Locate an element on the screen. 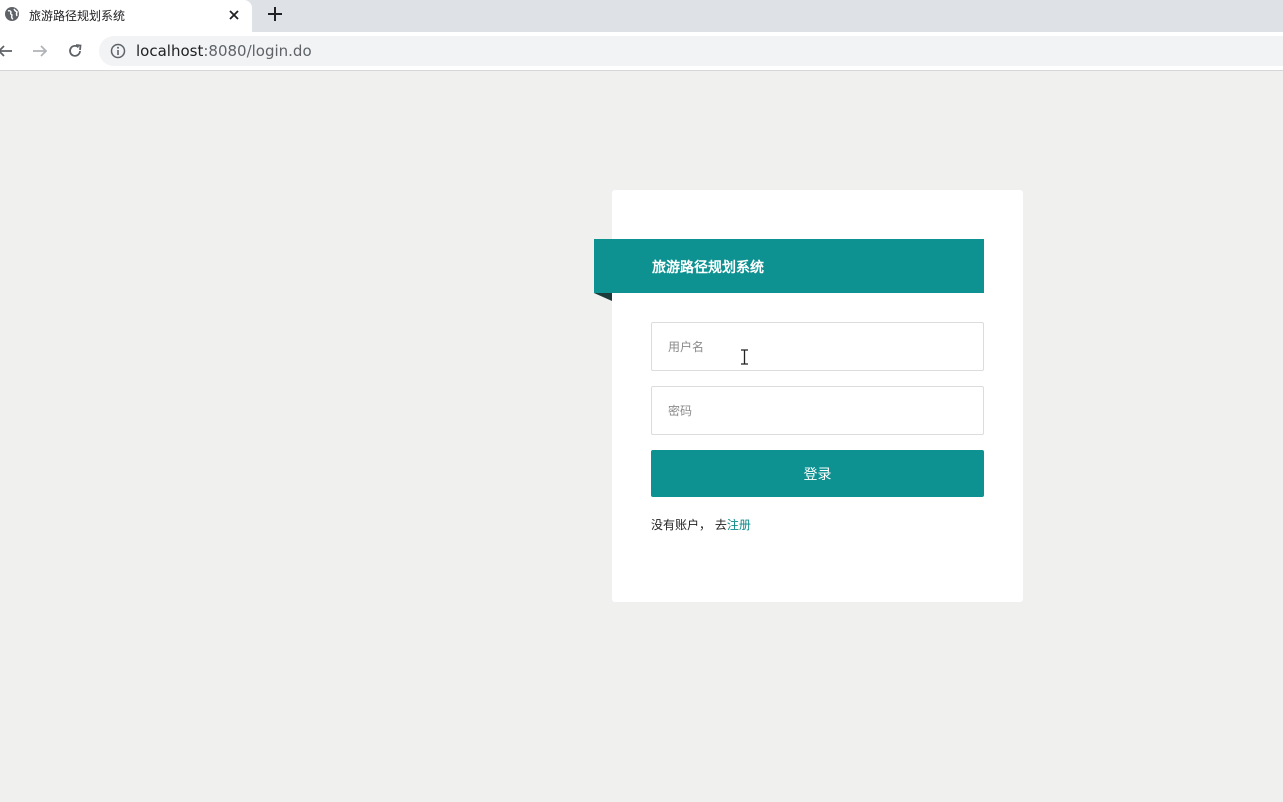 The height and width of the screenshot is (802, 1283). arrow-right-icon is located at coordinates (40, 51).